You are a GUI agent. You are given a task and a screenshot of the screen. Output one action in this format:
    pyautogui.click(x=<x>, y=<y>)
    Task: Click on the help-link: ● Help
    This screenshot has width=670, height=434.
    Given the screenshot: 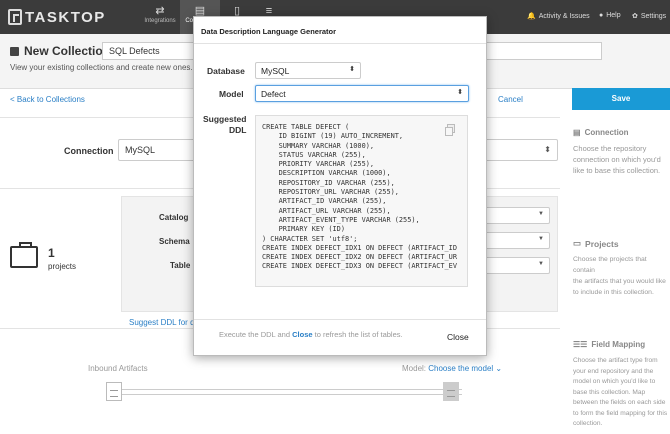 What is the action you would take?
    pyautogui.click(x=610, y=15)
    